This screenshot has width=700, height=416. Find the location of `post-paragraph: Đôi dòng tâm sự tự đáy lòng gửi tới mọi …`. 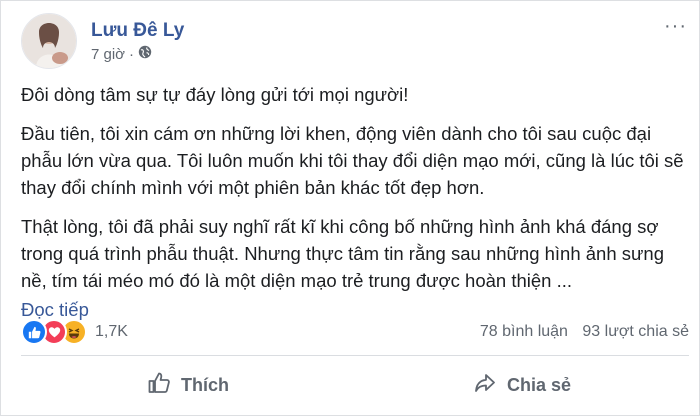

post-paragraph: Đôi dòng tâm sự tự đáy lòng gửi tới mọi … is located at coordinates (215, 94).